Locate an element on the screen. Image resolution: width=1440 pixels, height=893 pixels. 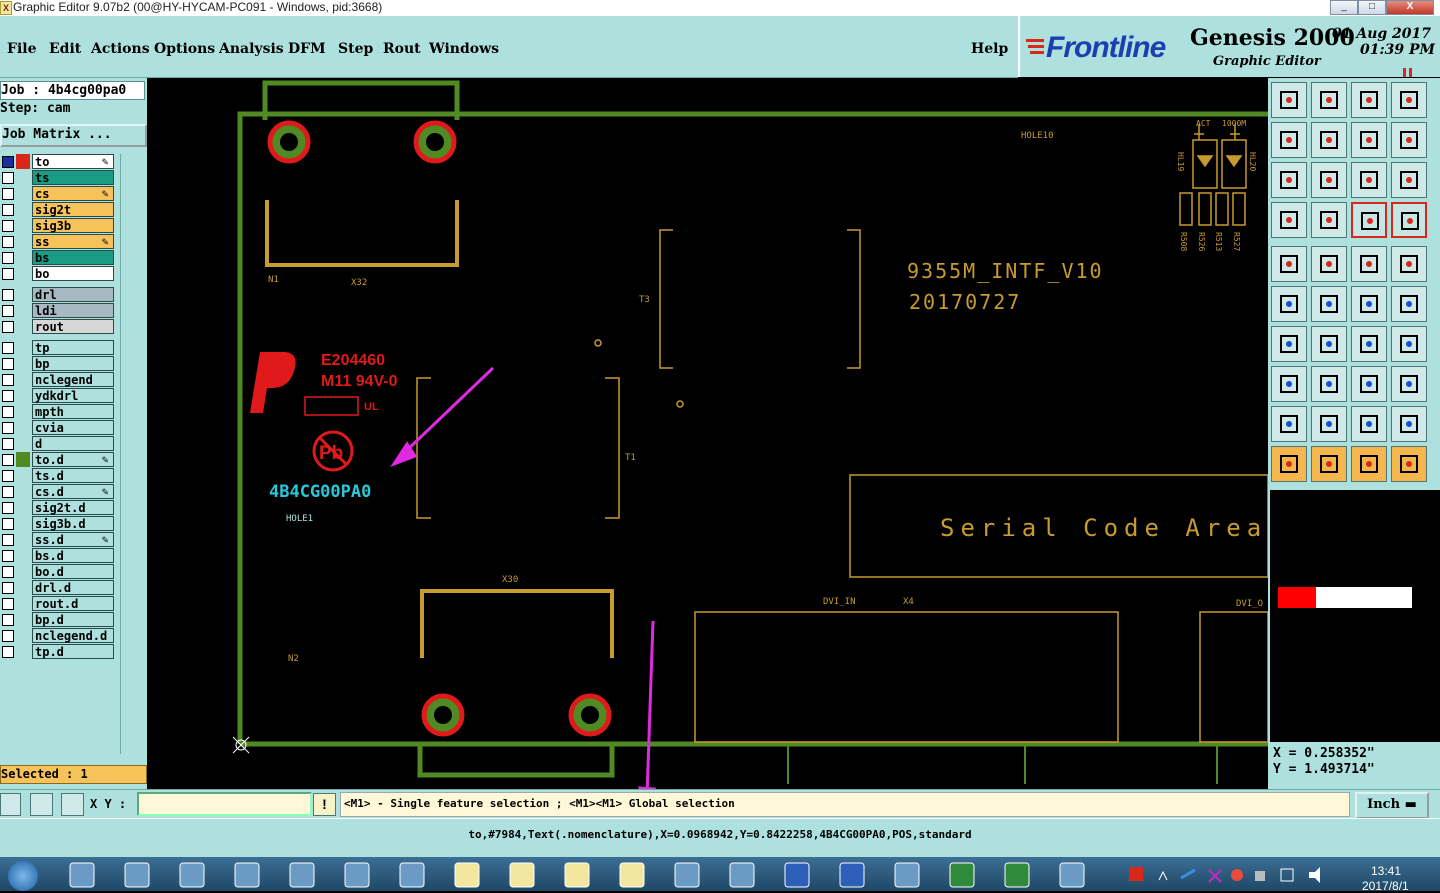
mirror-icon is located at coordinates (1409, 344).